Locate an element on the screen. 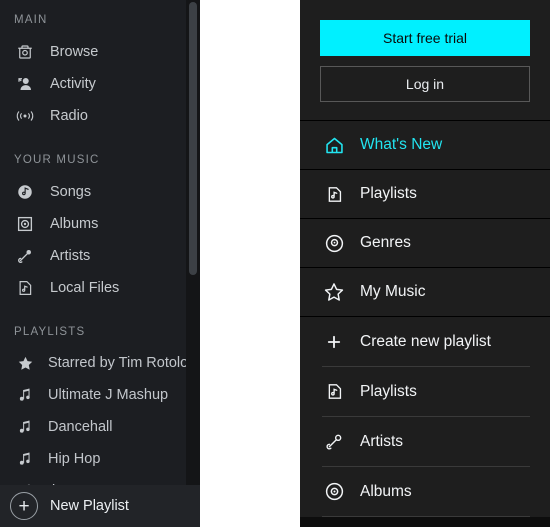  nav-item-create-new-playlist: Create new playlist is located at coordinates (425, 341).